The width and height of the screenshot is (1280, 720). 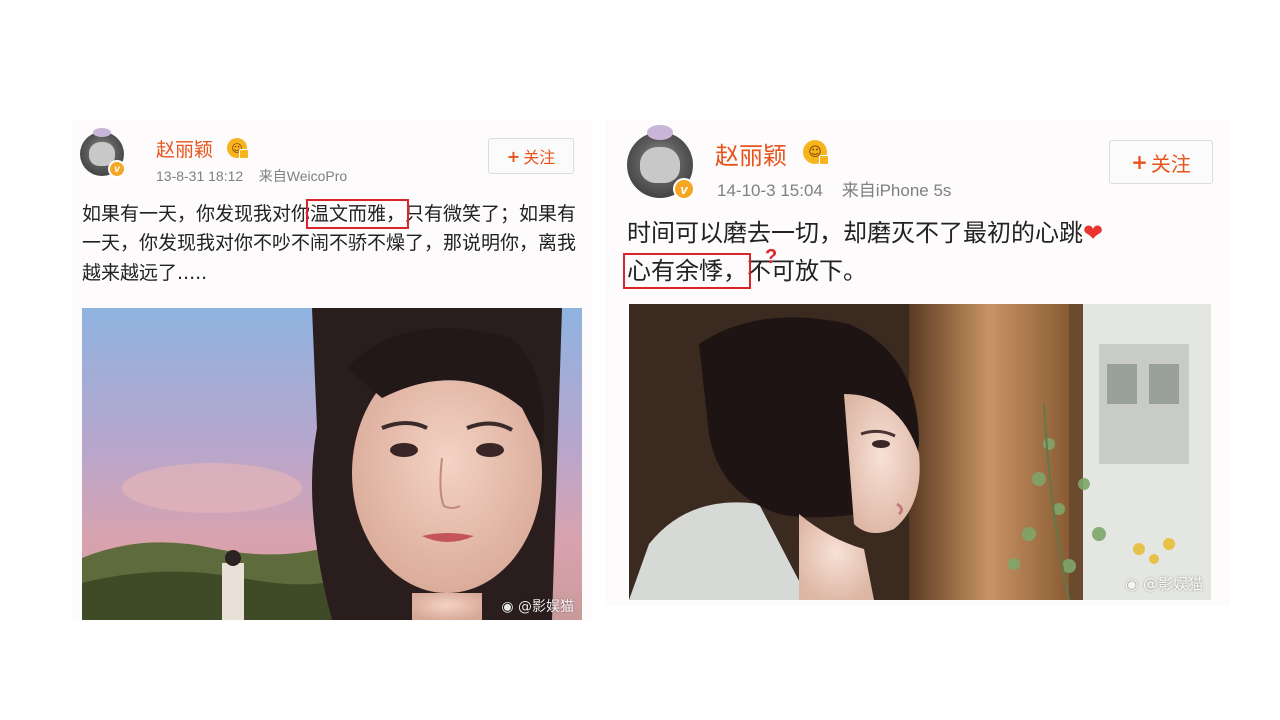 What do you see at coordinates (200, 176) in the screenshot?
I see `post-date: 13-8-31 18:12` at bounding box center [200, 176].